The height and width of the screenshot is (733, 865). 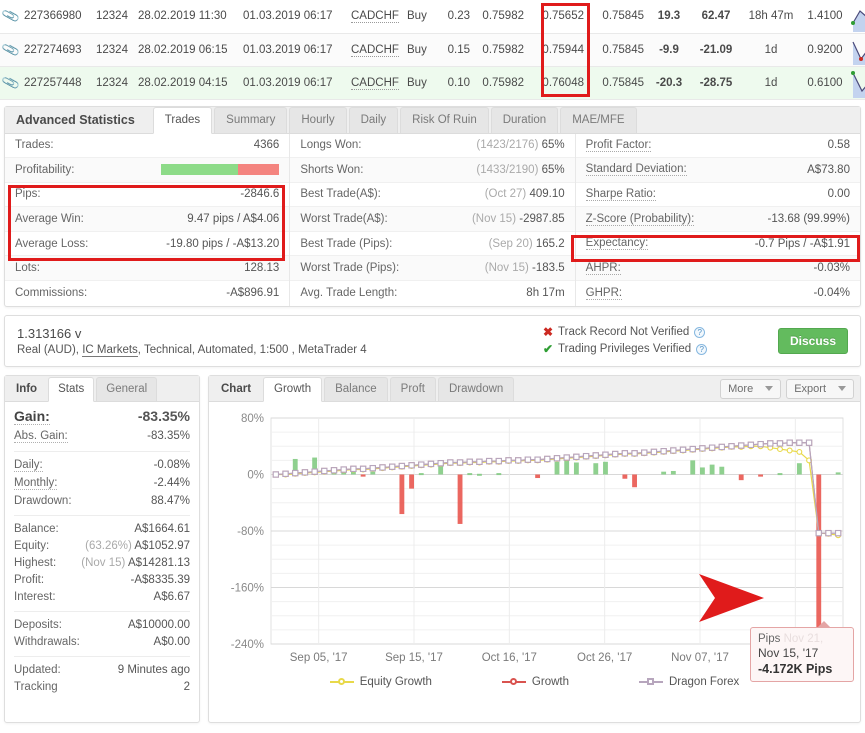 I want to click on info-value: A$0.00, so click(x=171, y=642).